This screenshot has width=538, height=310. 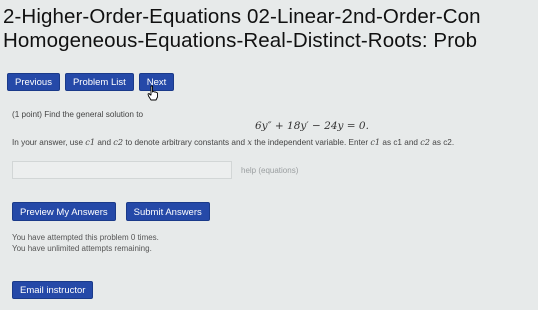 What do you see at coordinates (400, 142) in the screenshot?
I see `instruction-text: as c1 and` at bounding box center [400, 142].